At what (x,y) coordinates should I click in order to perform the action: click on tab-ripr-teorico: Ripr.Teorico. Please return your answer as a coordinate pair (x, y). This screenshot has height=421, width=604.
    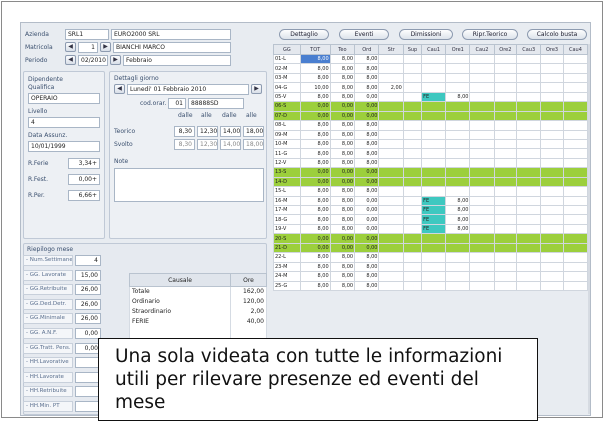
    Looking at the image, I should click on (490, 34).